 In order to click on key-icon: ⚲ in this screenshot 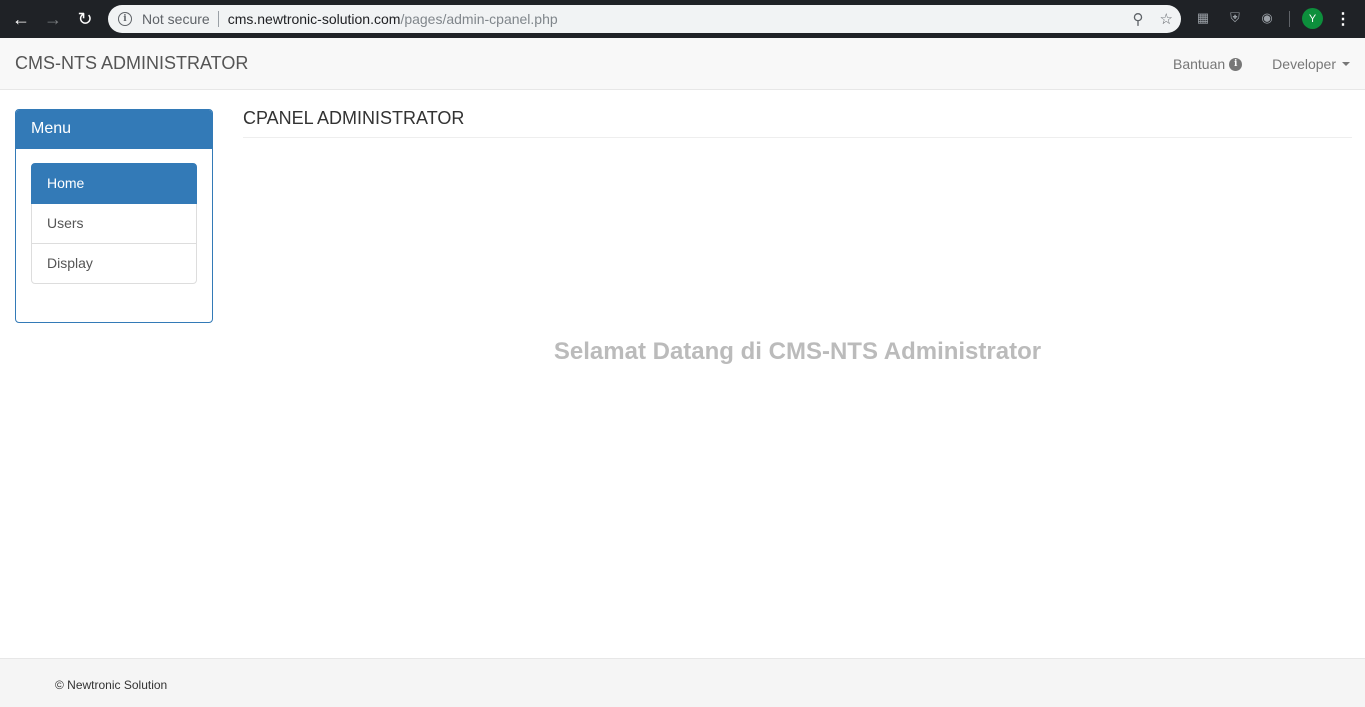, I will do `click(1138, 19)`.